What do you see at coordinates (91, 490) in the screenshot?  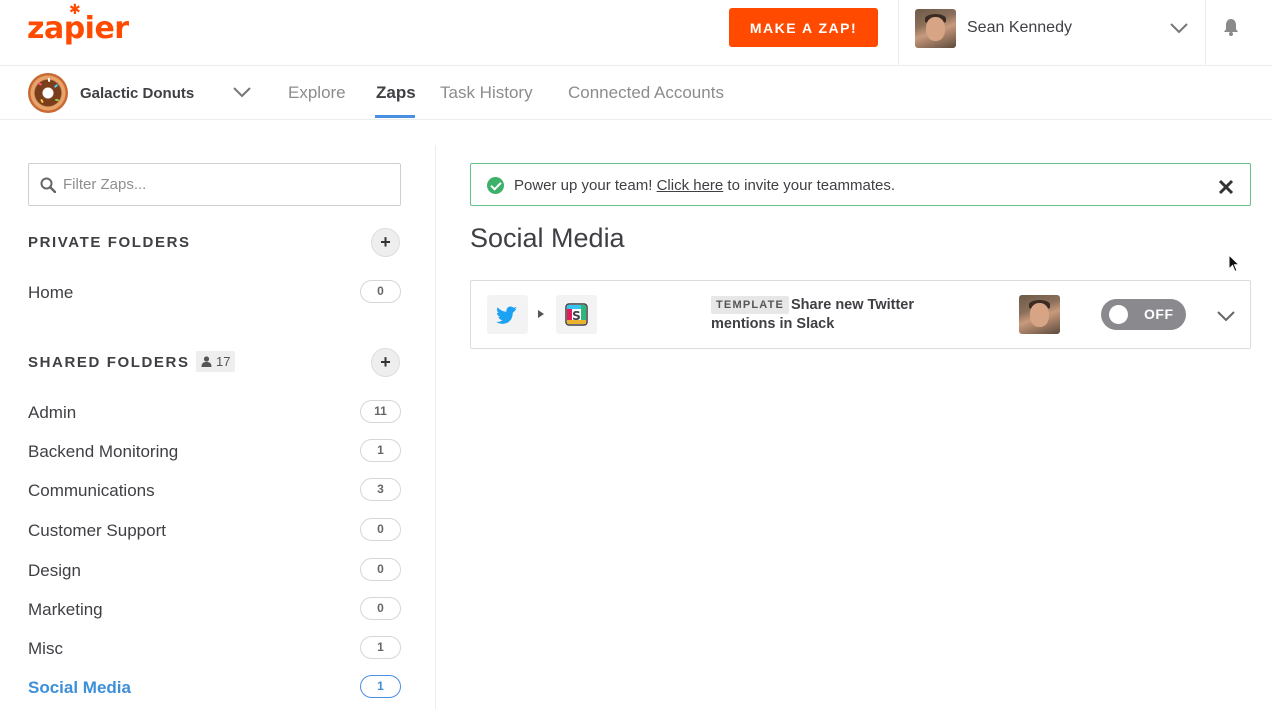 I see `folder-name: Communications` at bounding box center [91, 490].